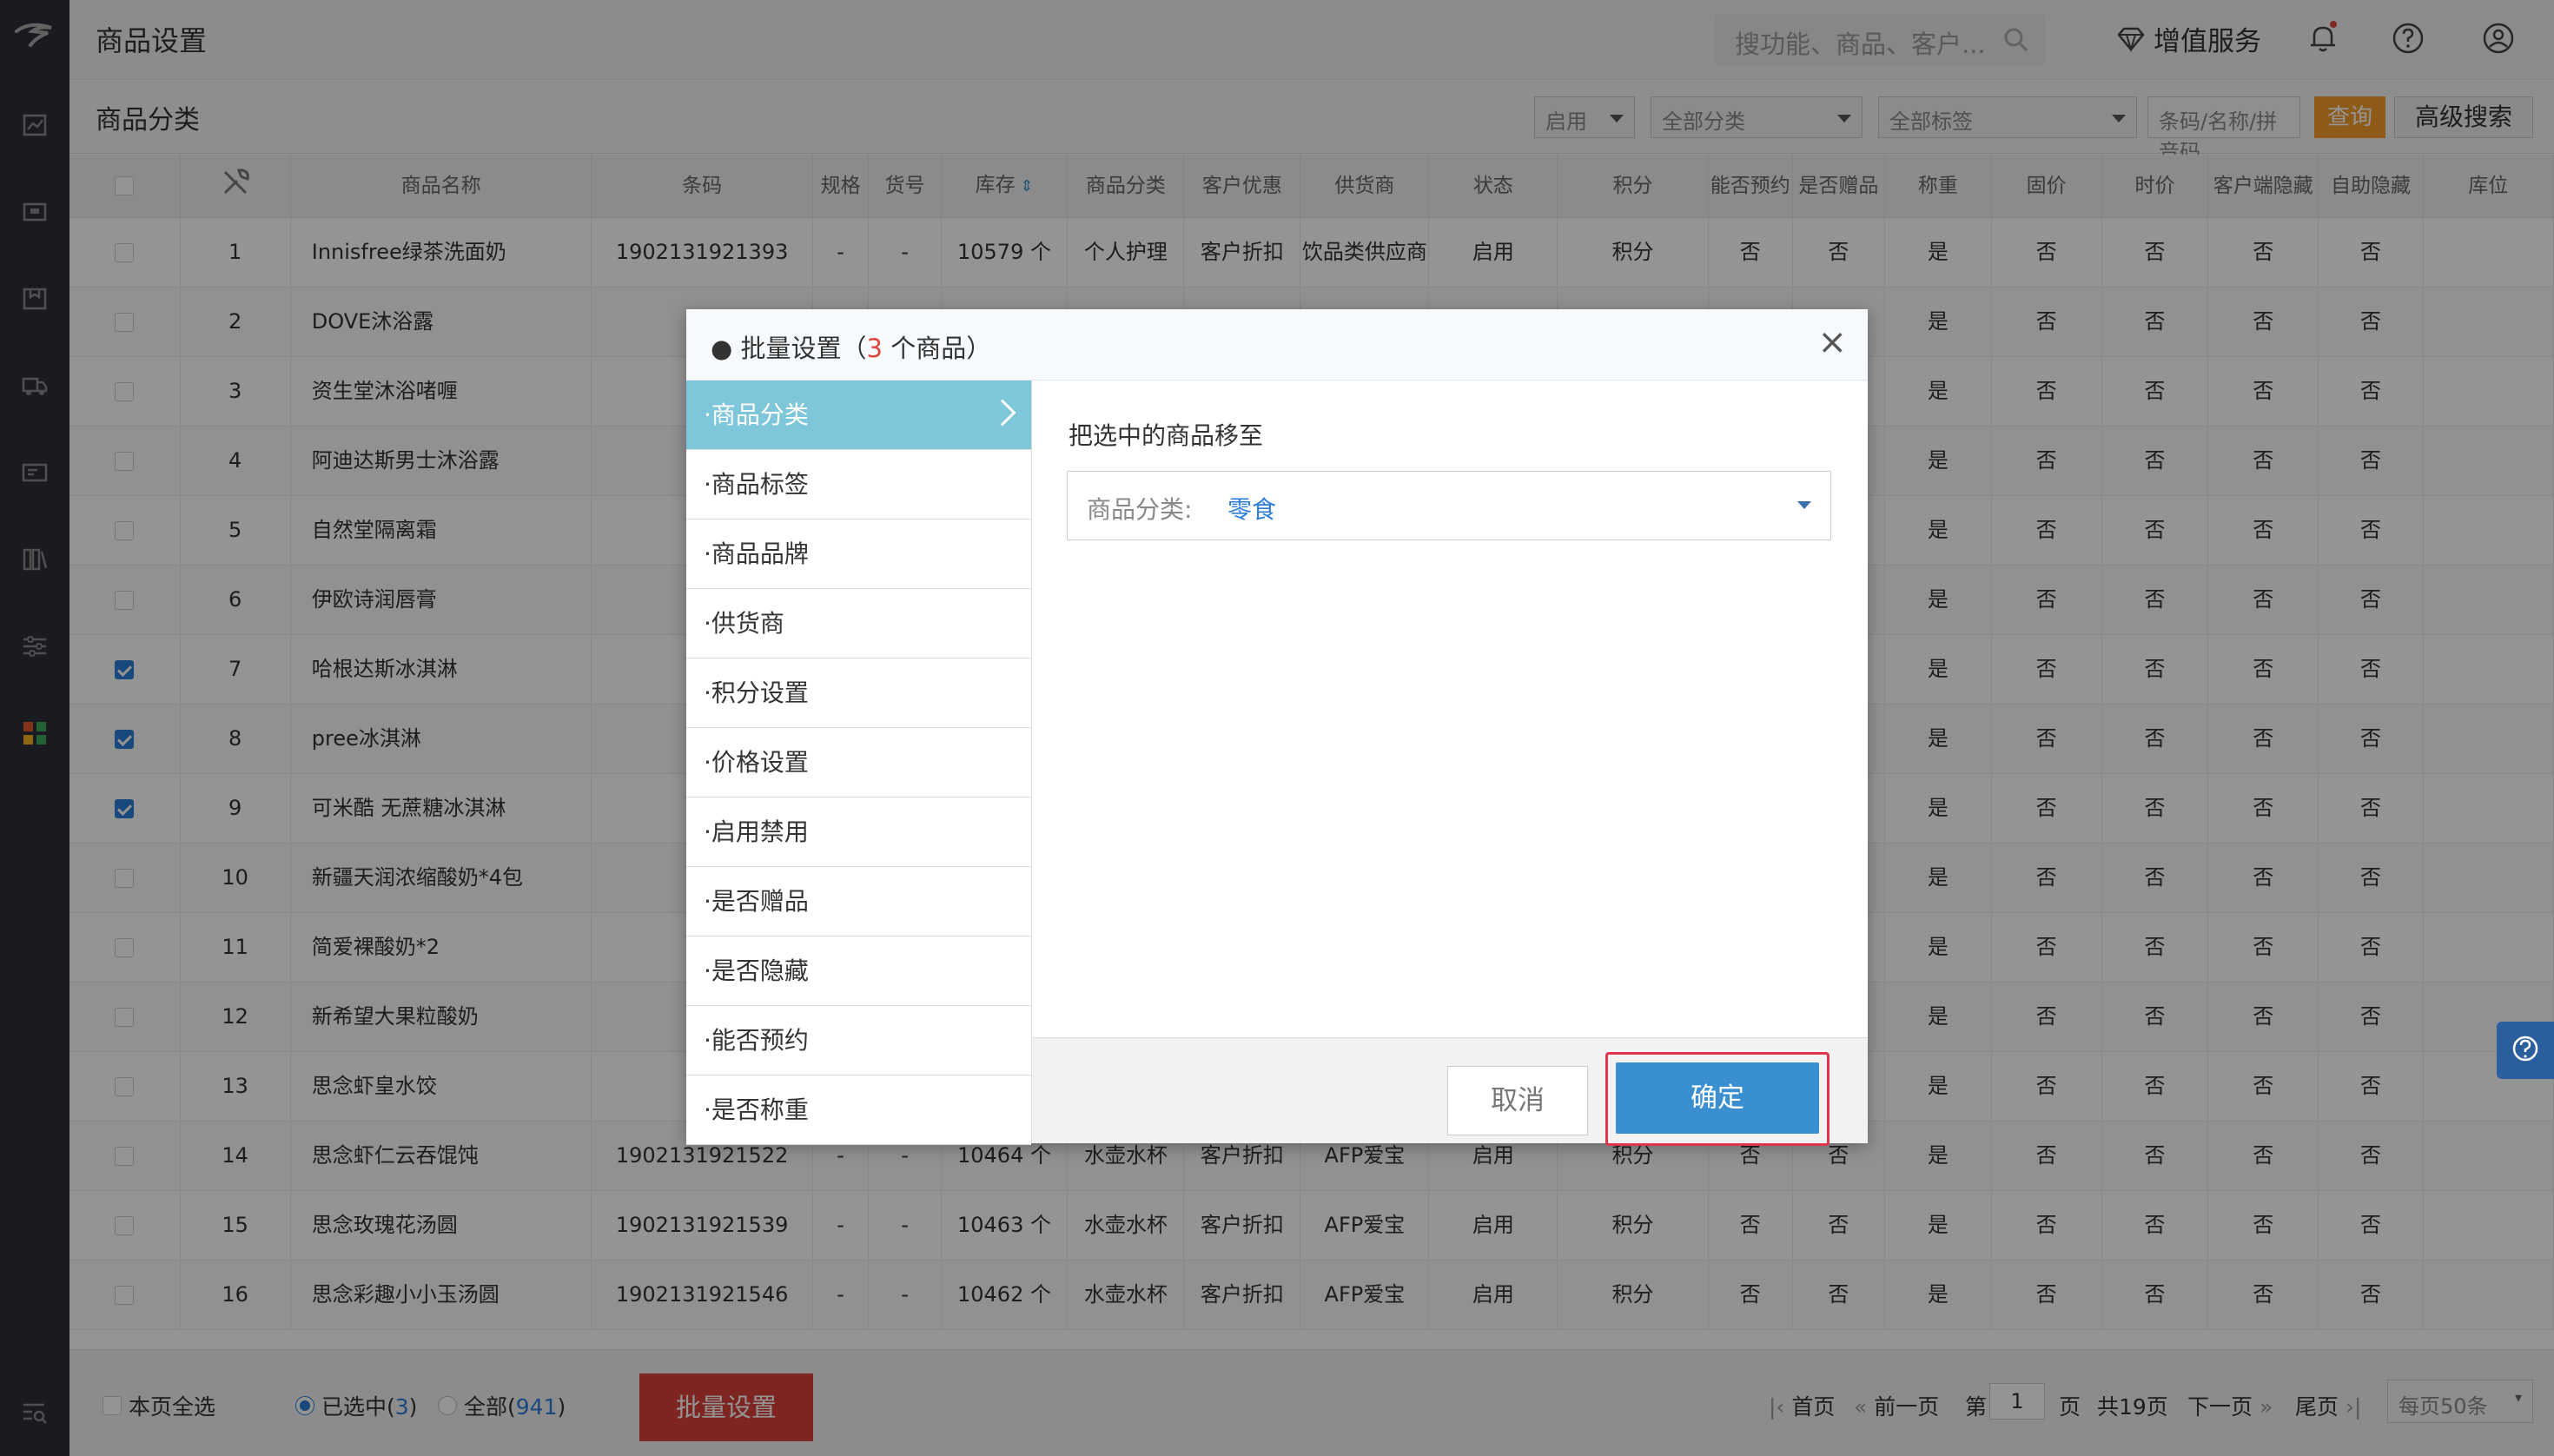 This screenshot has width=2554, height=1456. What do you see at coordinates (859, 415) in the screenshot?
I see `menu-item-category: ·商品分类` at bounding box center [859, 415].